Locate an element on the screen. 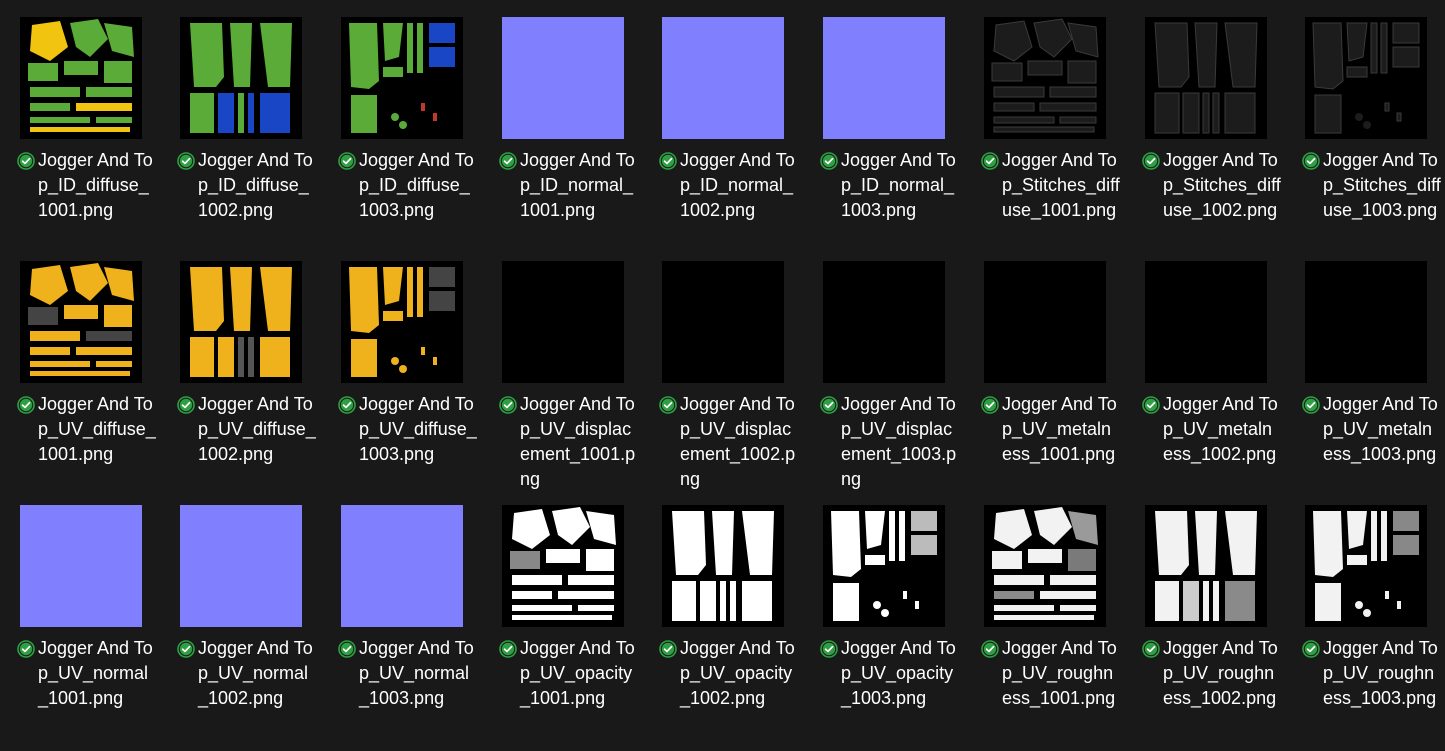 This screenshot has height=751, width=1445. file-name-label: Jogger And Top_UV_diffuse_1002.png is located at coordinates (257, 429).